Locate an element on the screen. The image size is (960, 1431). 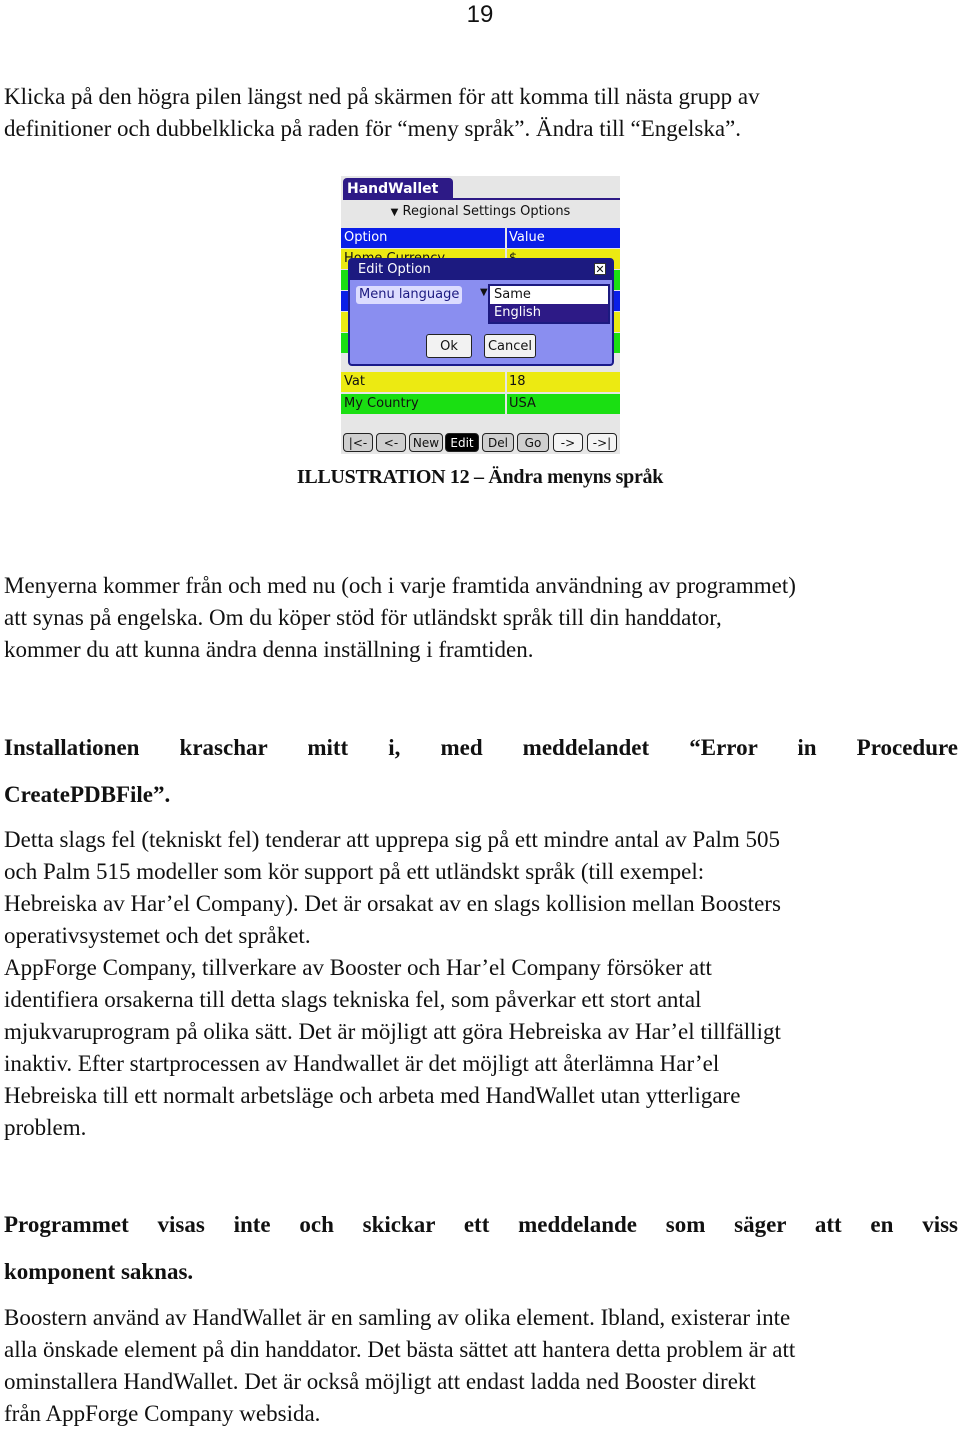
text-line: problem. is located at coordinates (45, 1127).